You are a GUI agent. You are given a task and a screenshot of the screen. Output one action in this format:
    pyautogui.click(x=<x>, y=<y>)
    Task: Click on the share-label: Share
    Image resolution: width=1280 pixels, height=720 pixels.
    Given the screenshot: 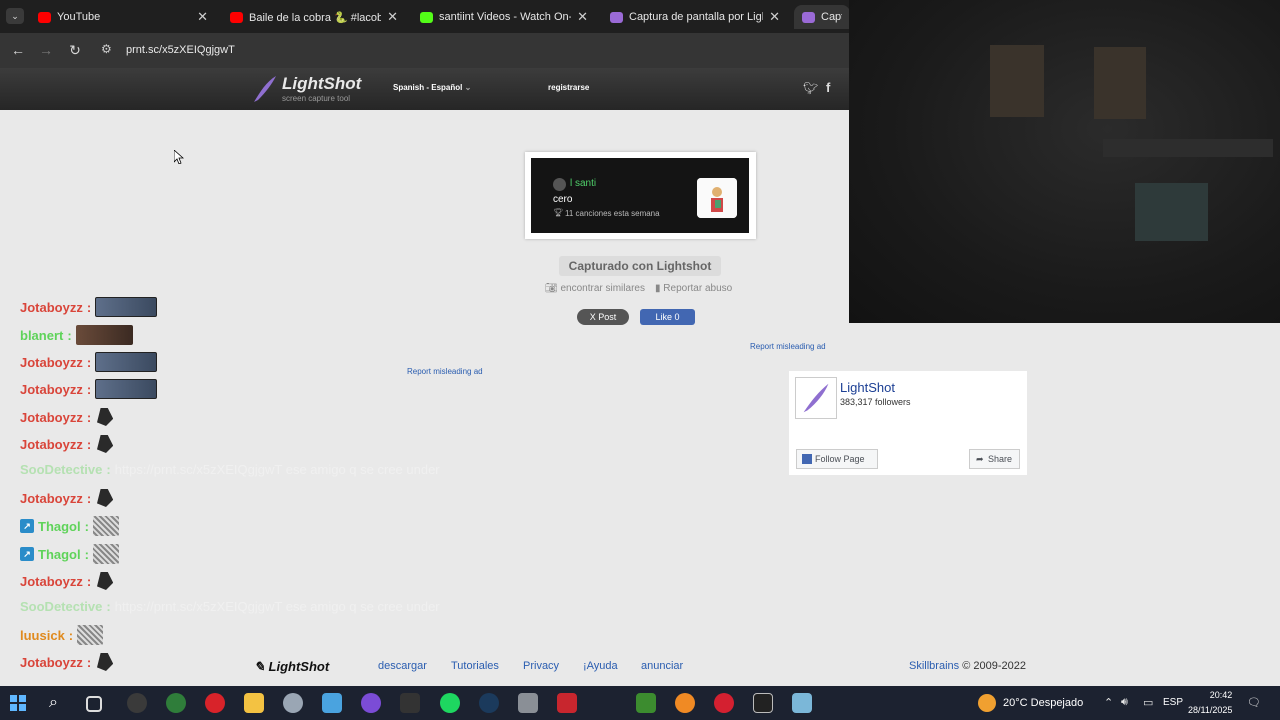 What is the action you would take?
    pyautogui.click(x=1000, y=459)
    